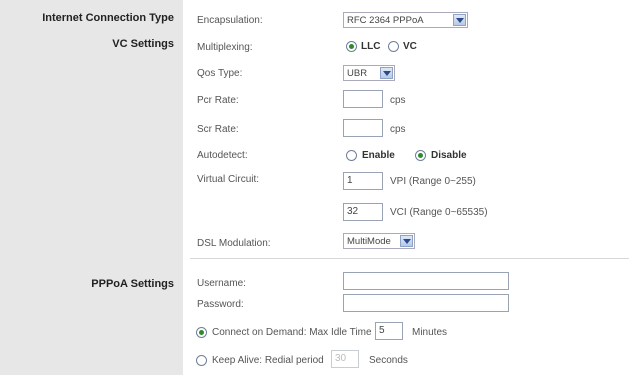 This screenshot has height=375, width=629. I want to click on dsl-modulation-select: MultiMode, so click(379, 241).